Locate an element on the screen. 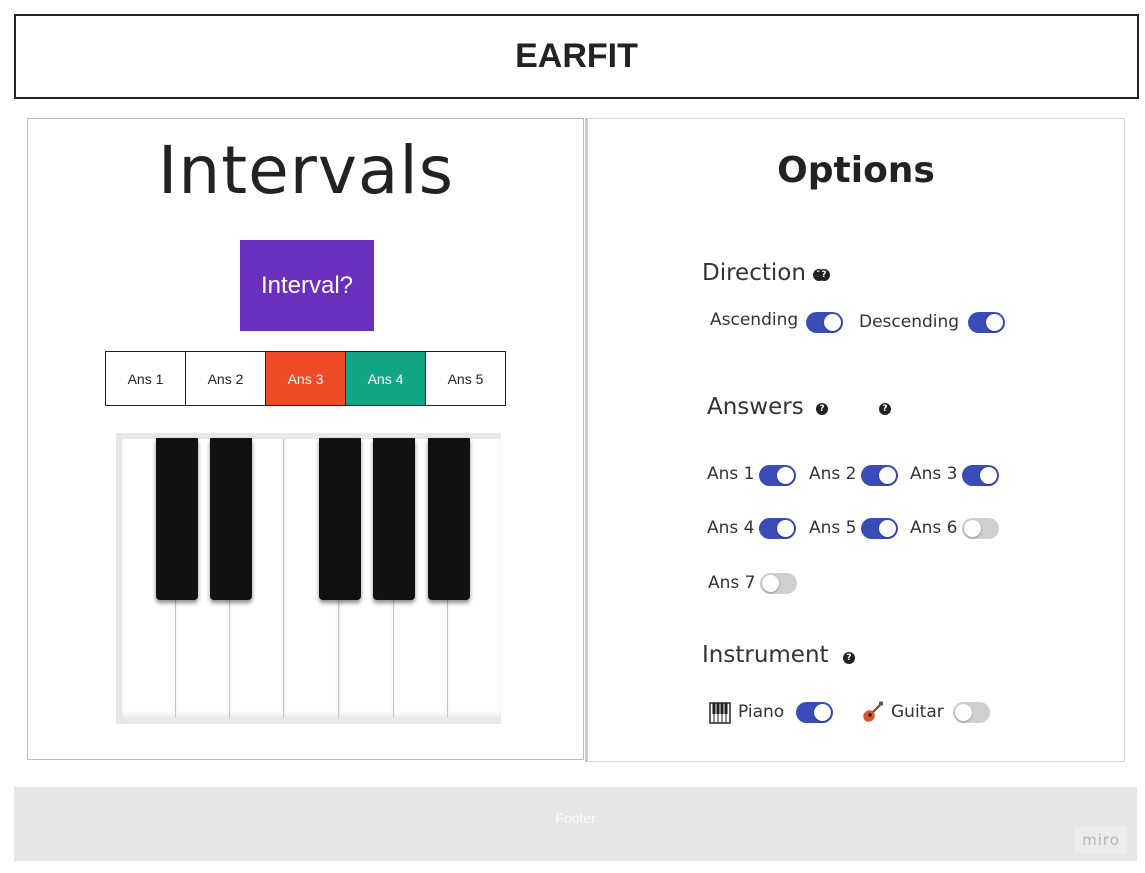 The width and height of the screenshot is (1145, 873). answer-option-label-4: Ans 4 is located at coordinates (731, 528).